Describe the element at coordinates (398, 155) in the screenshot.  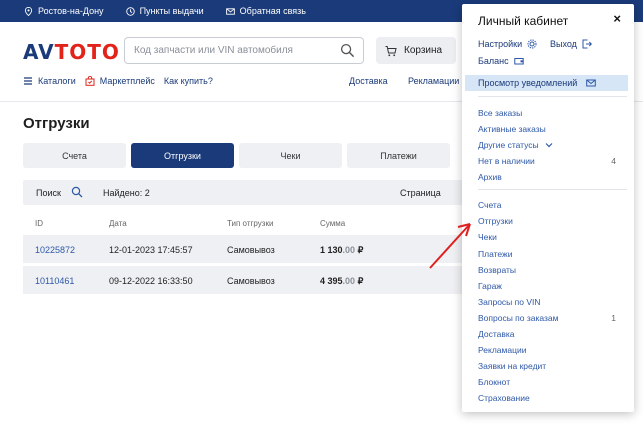
I see `tab-payments: Платежи` at that location.